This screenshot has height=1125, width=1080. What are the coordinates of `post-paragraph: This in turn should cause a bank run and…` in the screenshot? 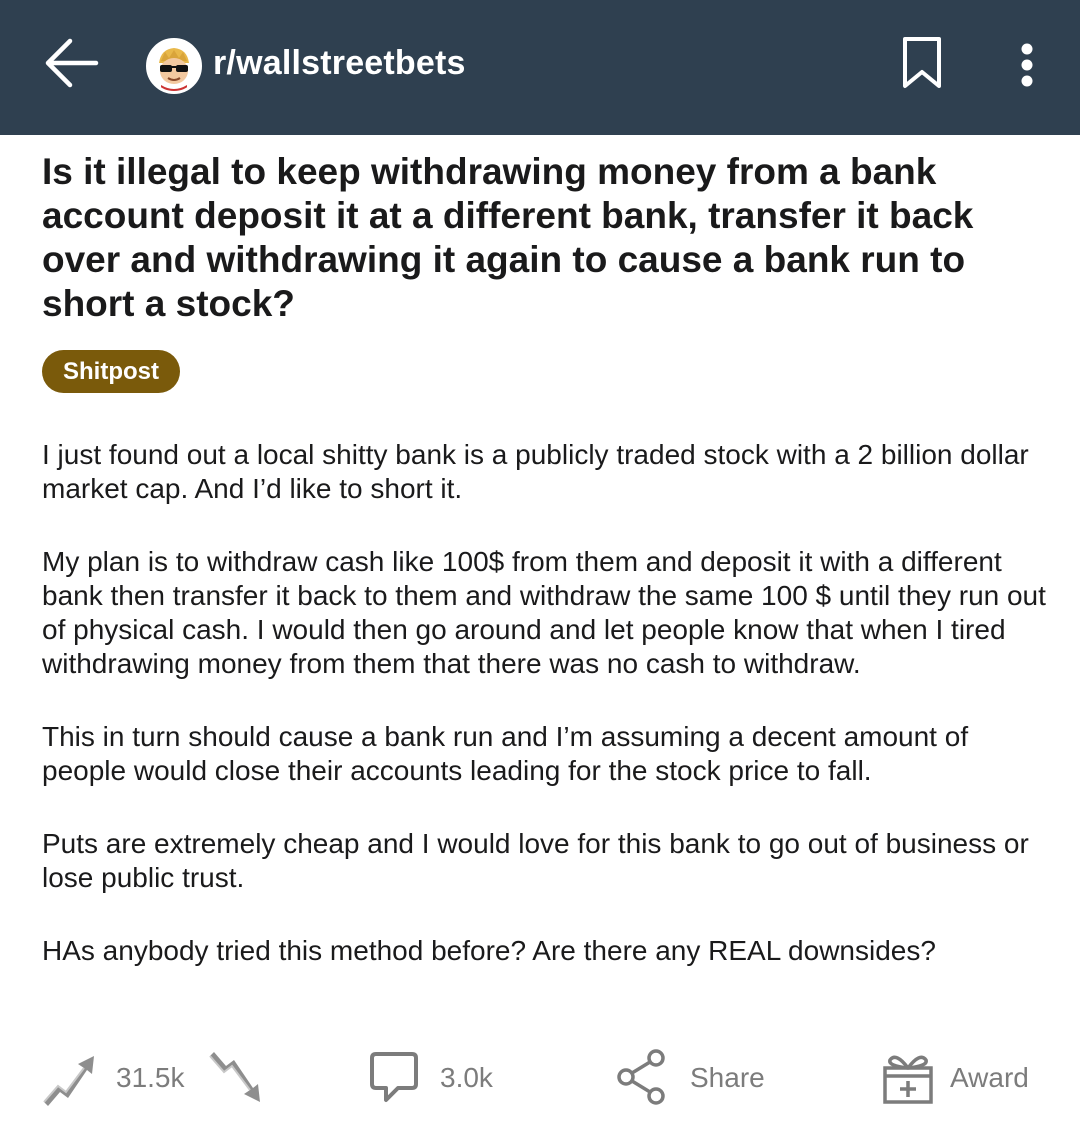 It's located at (505, 753).